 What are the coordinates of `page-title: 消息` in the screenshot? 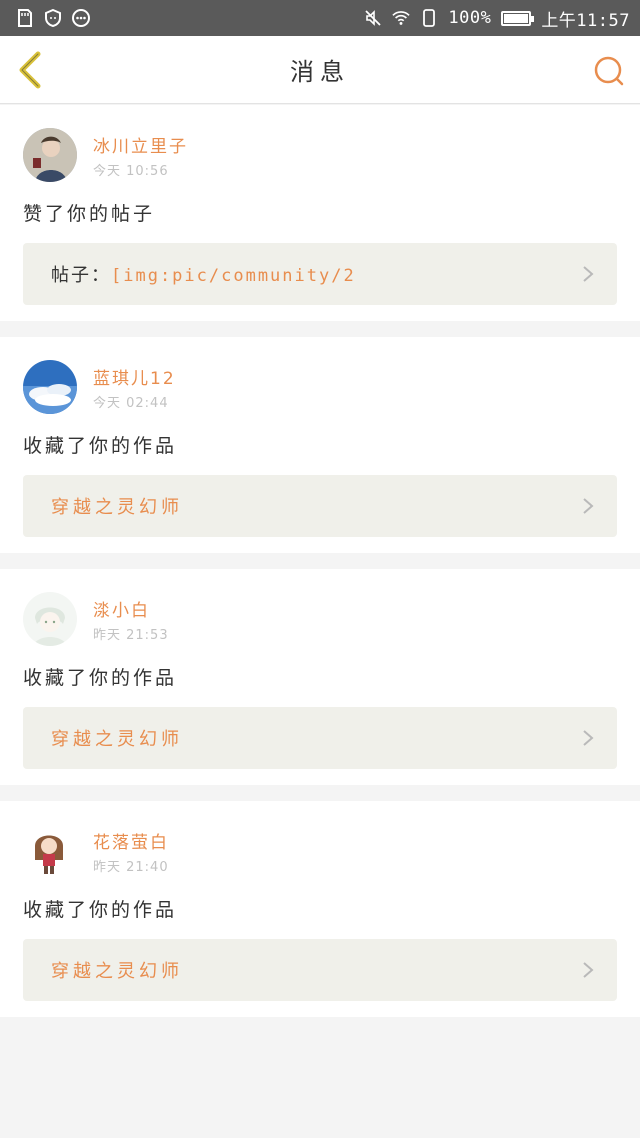 It's located at (320, 72).